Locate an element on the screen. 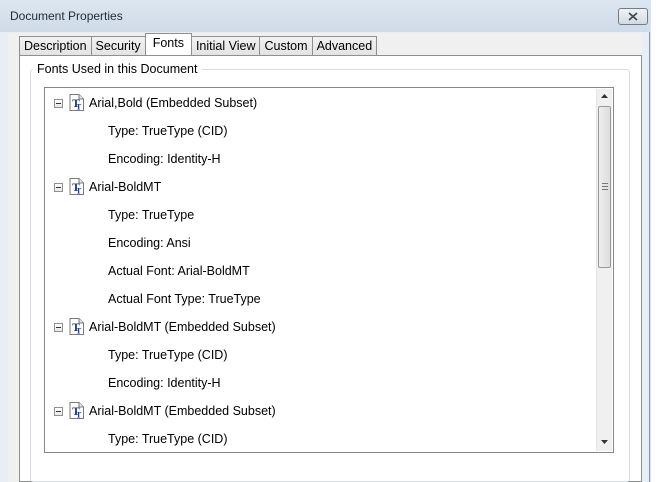 The width and height of the screenshot is (663, 482). tab-security: Security is located at coordinates (118, 45).